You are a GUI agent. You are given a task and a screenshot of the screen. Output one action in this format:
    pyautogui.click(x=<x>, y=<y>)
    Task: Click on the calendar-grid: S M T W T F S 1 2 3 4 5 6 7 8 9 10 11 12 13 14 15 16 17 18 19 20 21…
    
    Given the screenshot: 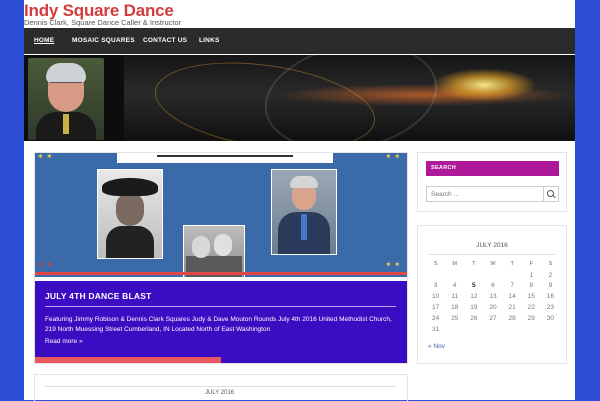 What is the action you would take?
    pyautogui.click(x=493, y=297)
    